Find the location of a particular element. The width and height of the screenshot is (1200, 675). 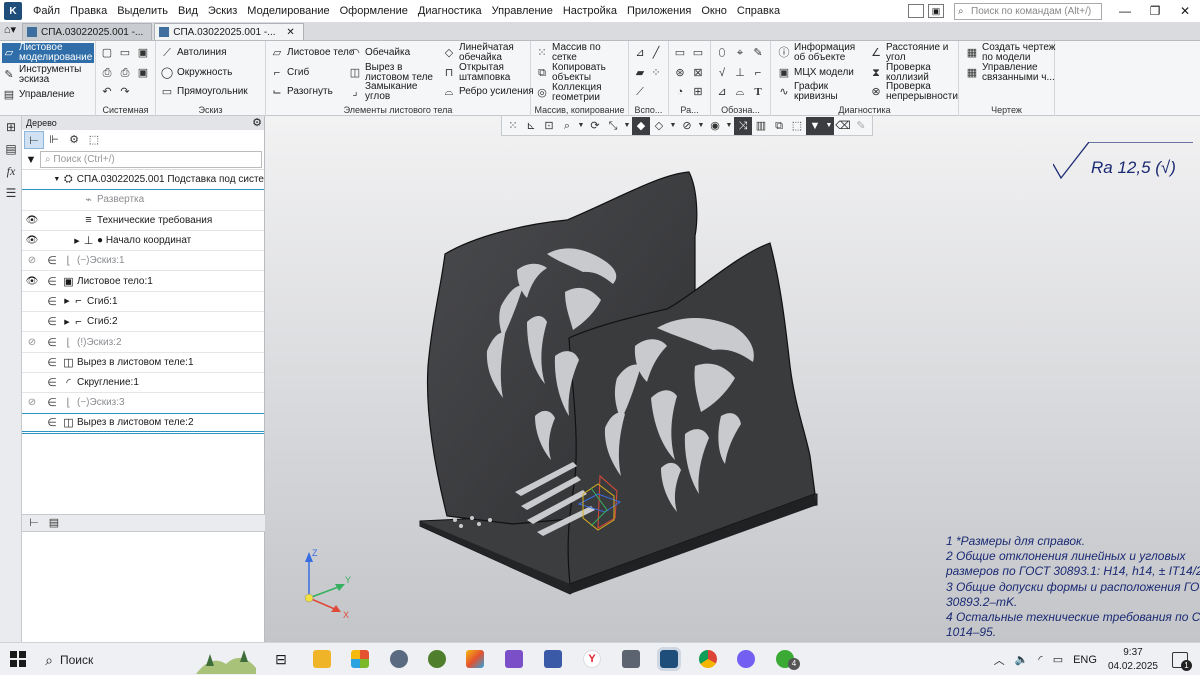

network-icon: ◜ is located at coordinates (1040, 659).